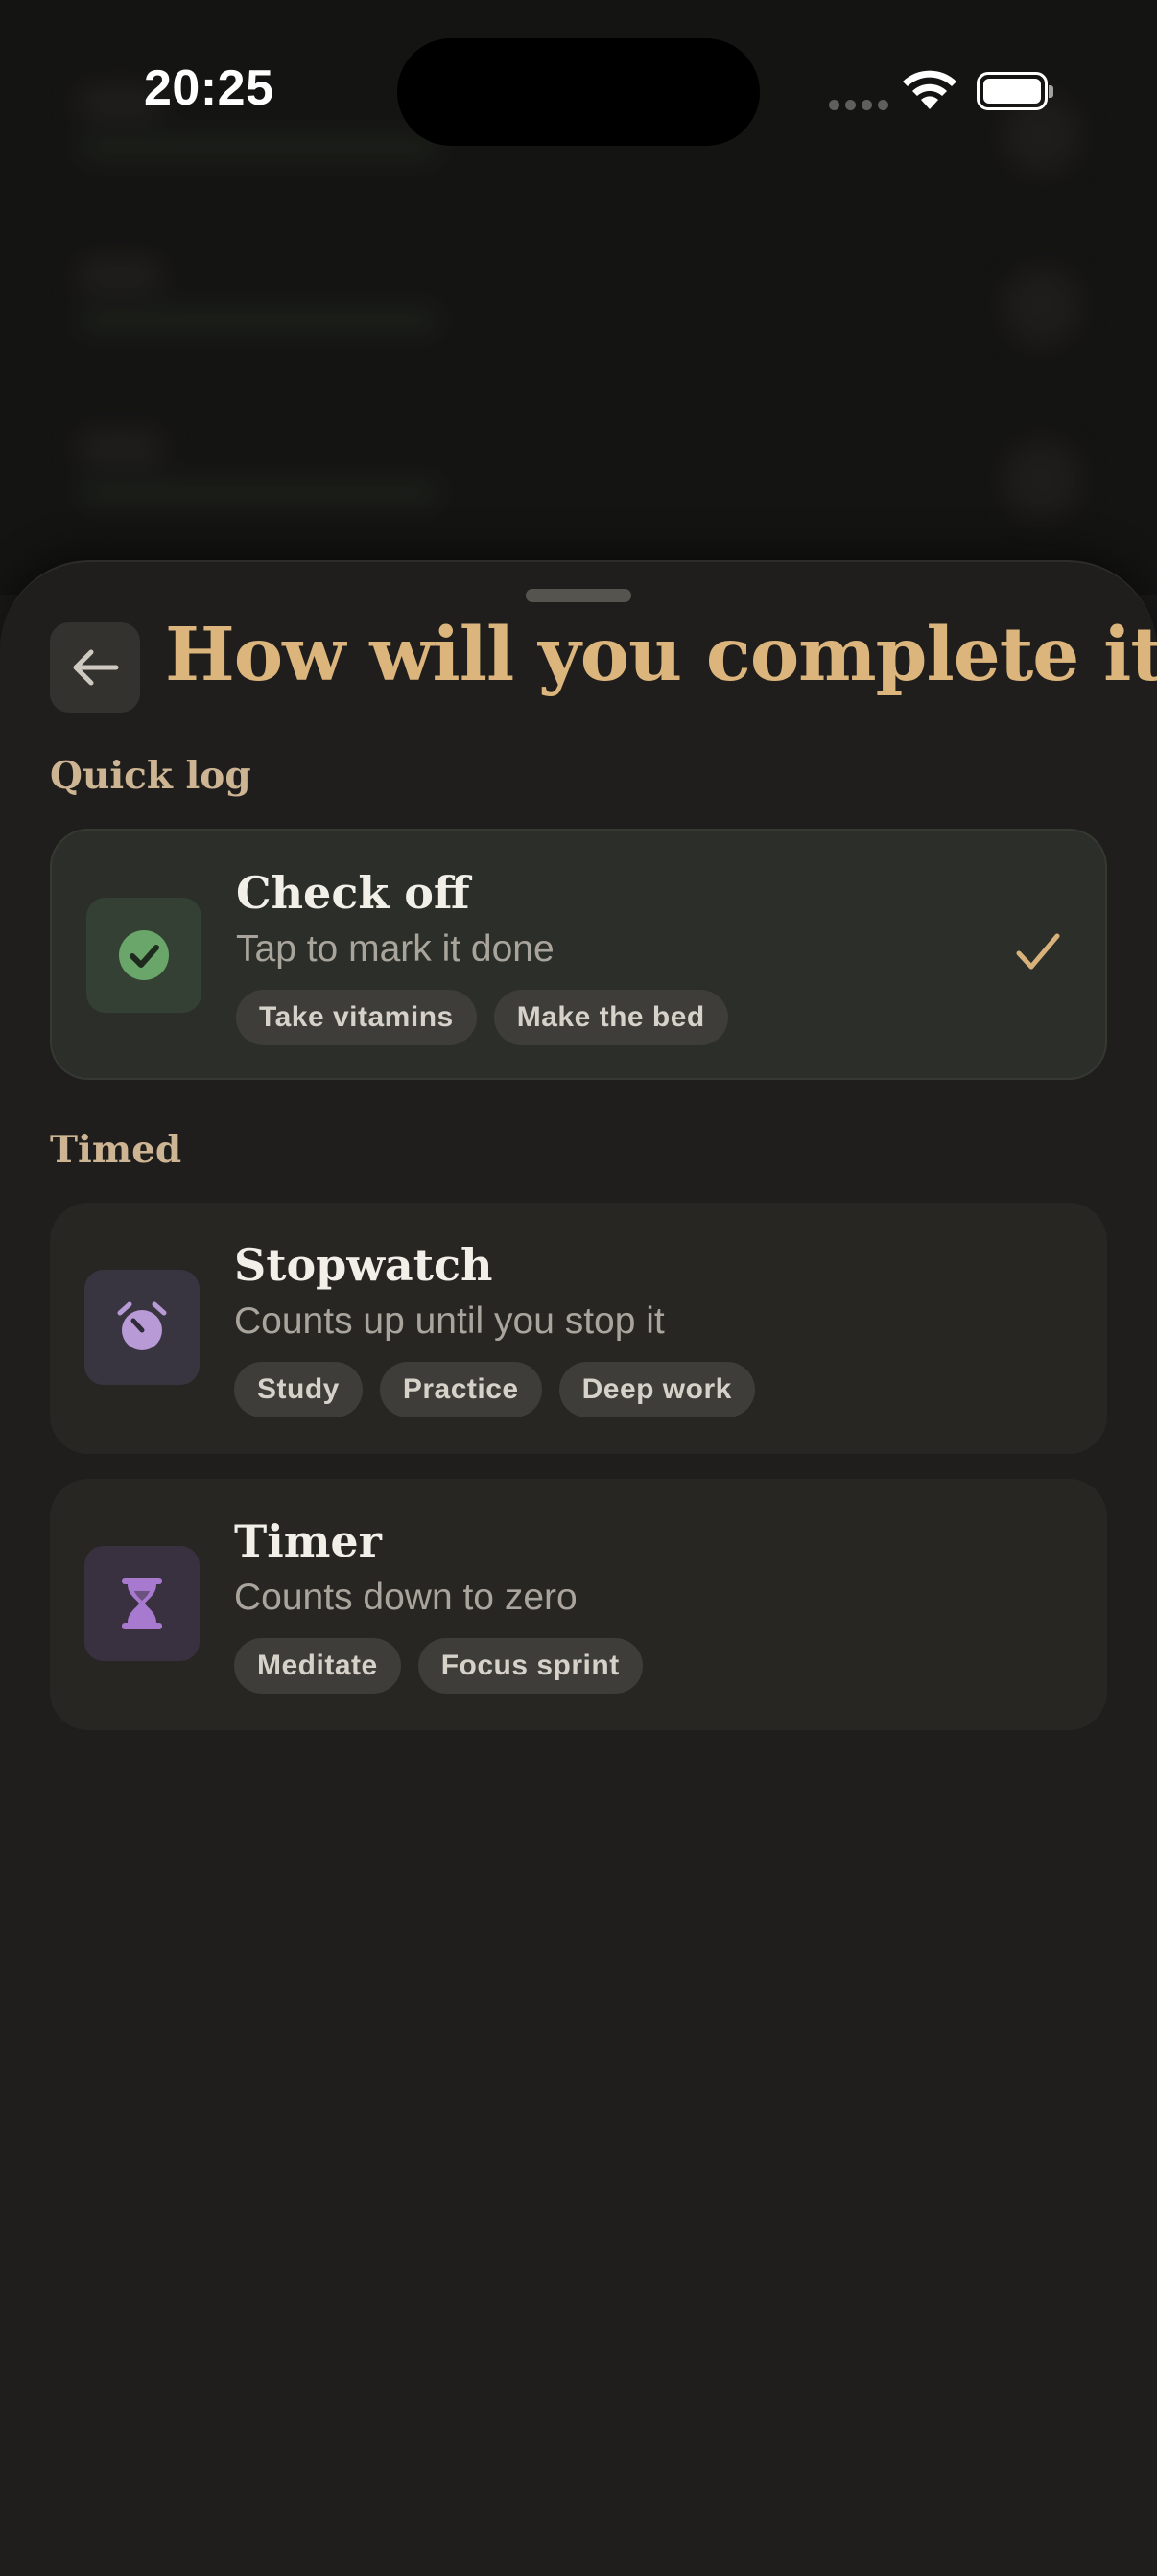 Image resolution: width=1157 pixels, height=2576 pixels. I want to click on stopwatch-icon-box, so click(142, 1327).